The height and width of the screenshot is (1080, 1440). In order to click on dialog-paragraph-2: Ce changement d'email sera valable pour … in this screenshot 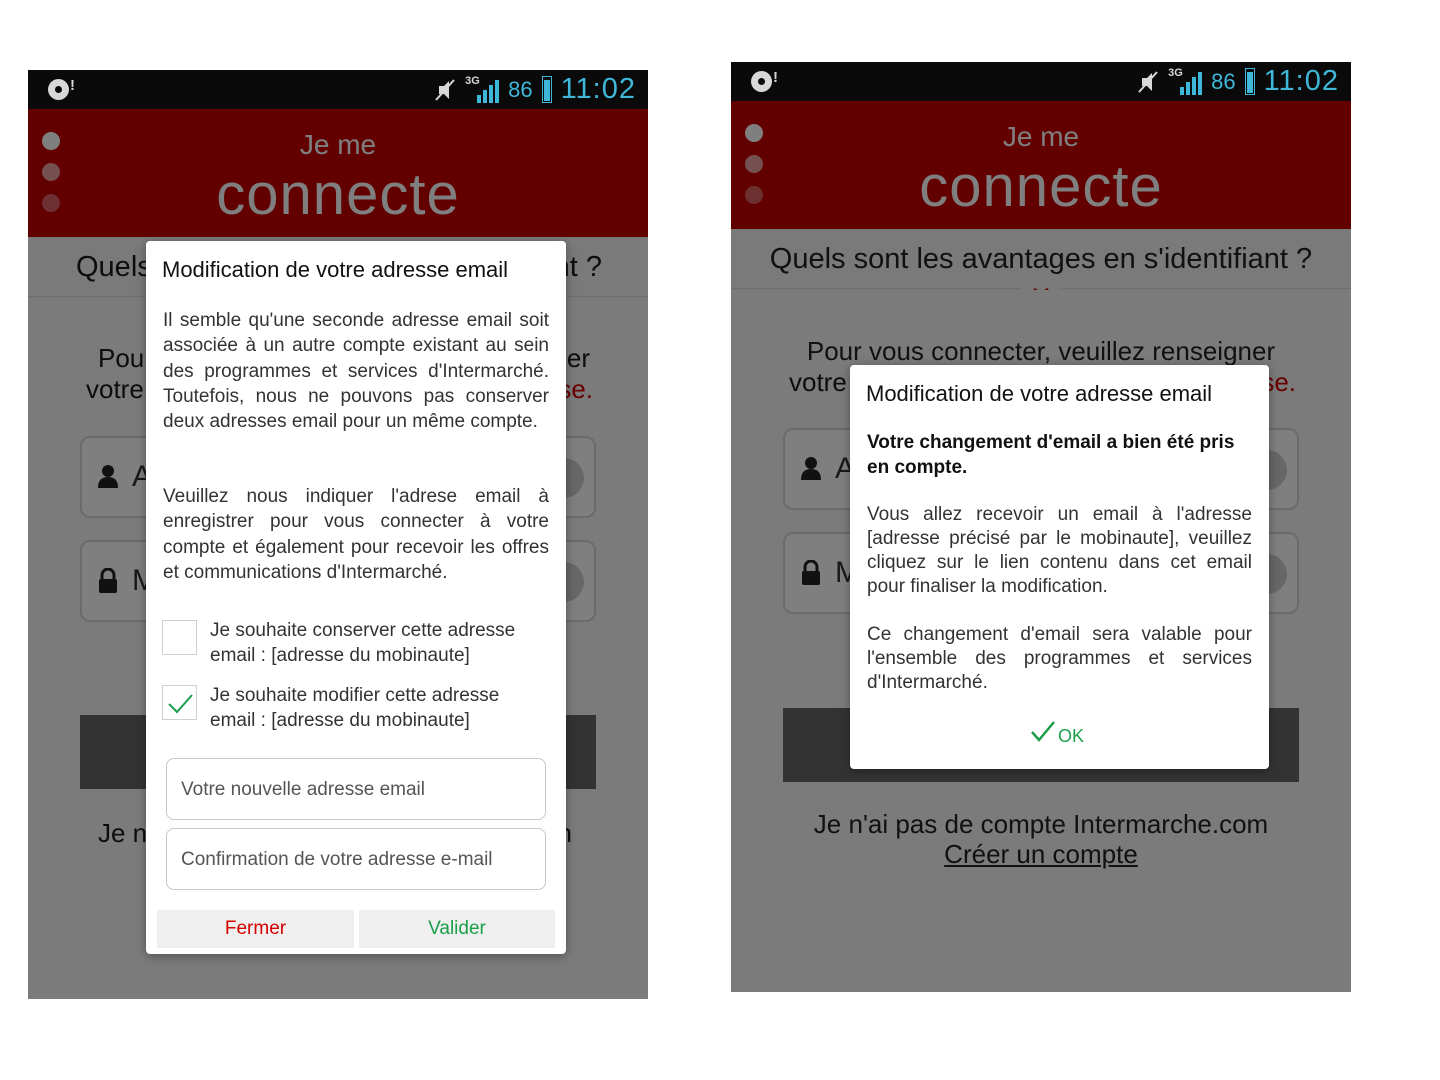, I will do `click(1059, 659)`.